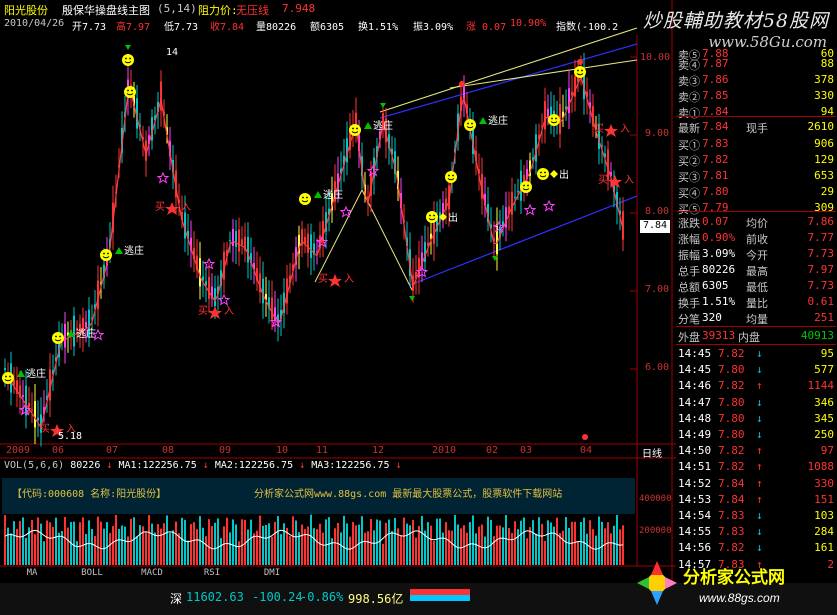  Describe the element at coordinates (218, 10) in the screenshot. I see `resistance-label: 阻力价:` at that location.